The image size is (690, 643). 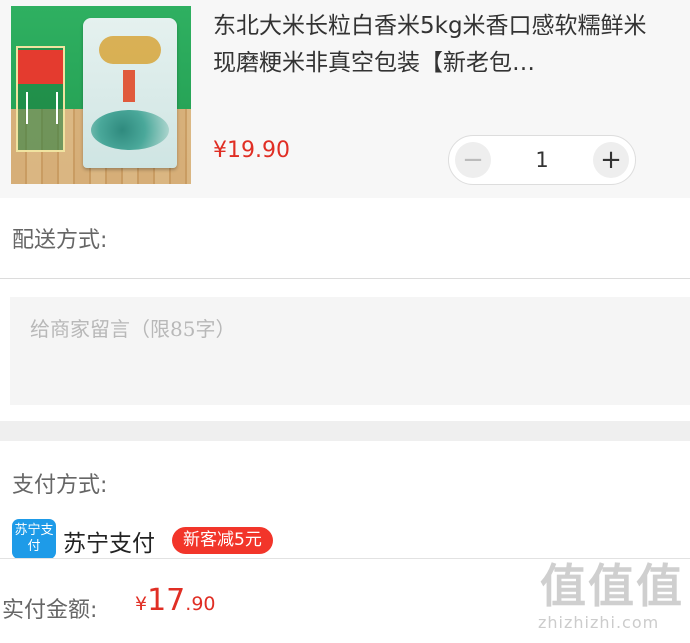 What do you see at coordinates (130, 50) in the screenshot?
I see `image-bag-brand` at bounding box center [130, 50].